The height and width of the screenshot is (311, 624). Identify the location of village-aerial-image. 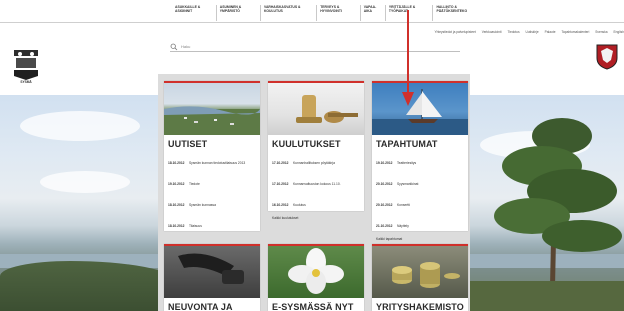
(212, 120).